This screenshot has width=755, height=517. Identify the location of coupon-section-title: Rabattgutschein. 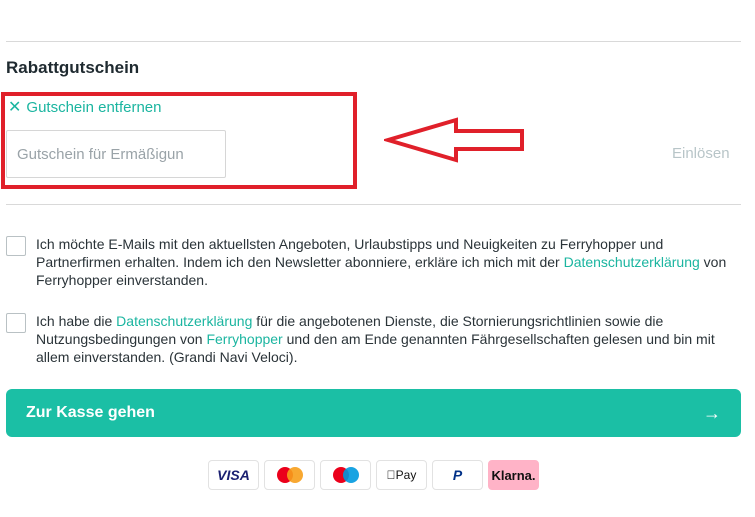
(73, 67).